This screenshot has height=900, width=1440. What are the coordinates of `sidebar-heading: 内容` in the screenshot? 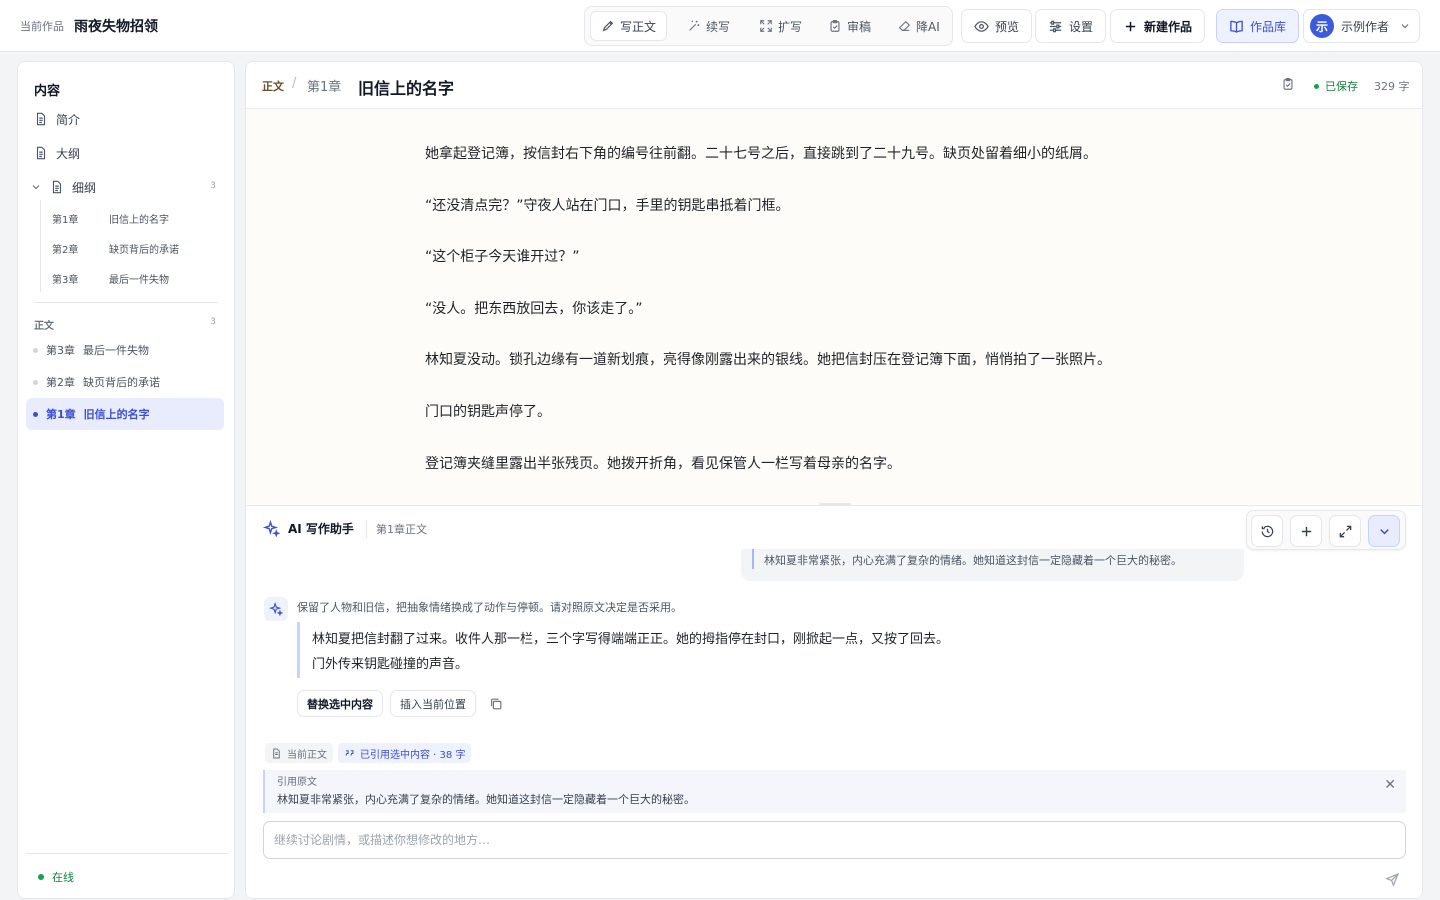 It's located at (47, 91).